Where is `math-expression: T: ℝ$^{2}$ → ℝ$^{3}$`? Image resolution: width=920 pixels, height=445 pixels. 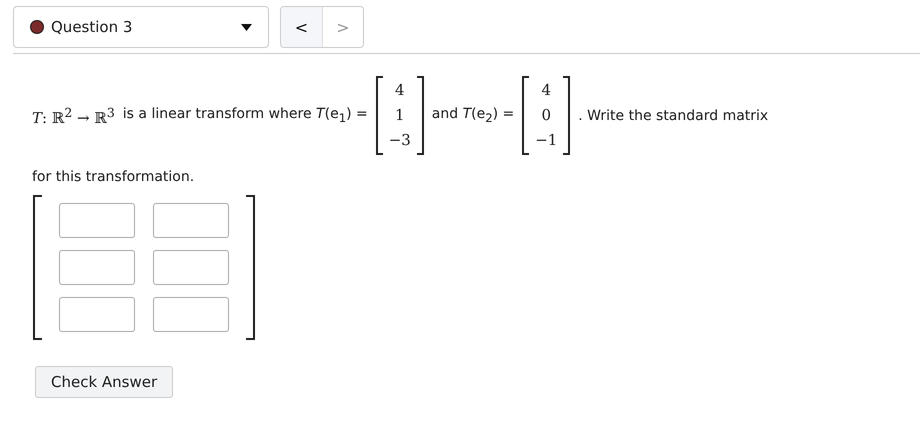 math-expression: T: ℝ$^{2}$ → ℝ$^{3}$ is located at coordinates (73, 115).